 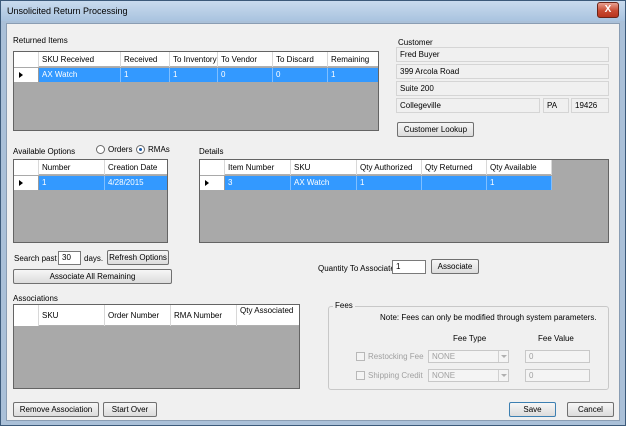 I want to click on column-header-to-inventory: To Inventory, so click(x=194, y=59).